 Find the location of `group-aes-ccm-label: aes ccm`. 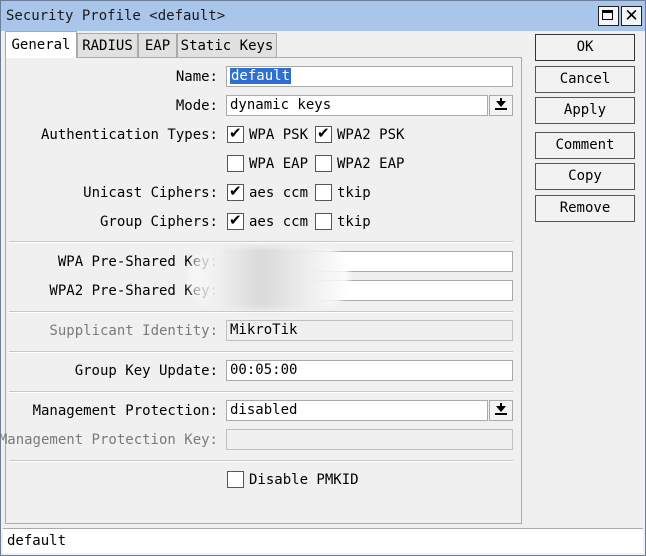

group-aes-ccm-label: aes ccm is located at coordinates (279, 222).